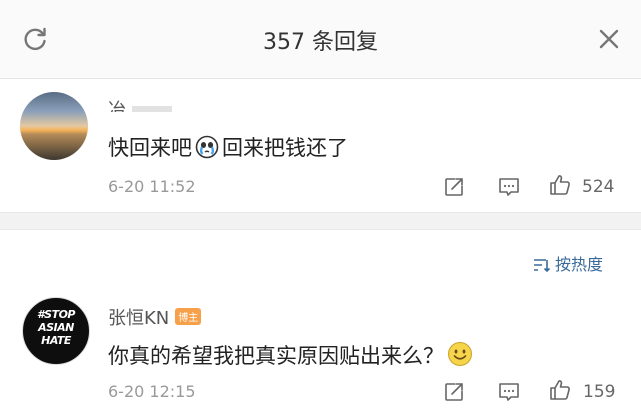  I want to click on sort-by-hot-button: 按热度, so click(568, 263).